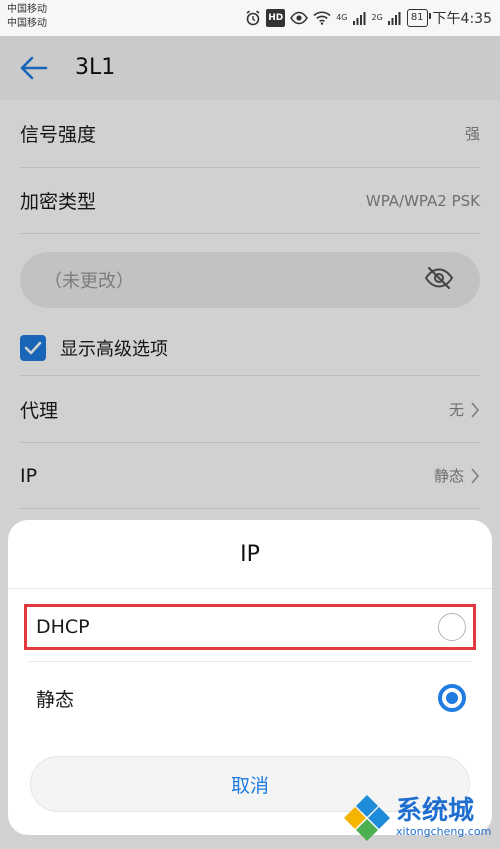 This screenshot has width=500, height=849. I want to click on eye-comfort-icon, so click(299, 18).